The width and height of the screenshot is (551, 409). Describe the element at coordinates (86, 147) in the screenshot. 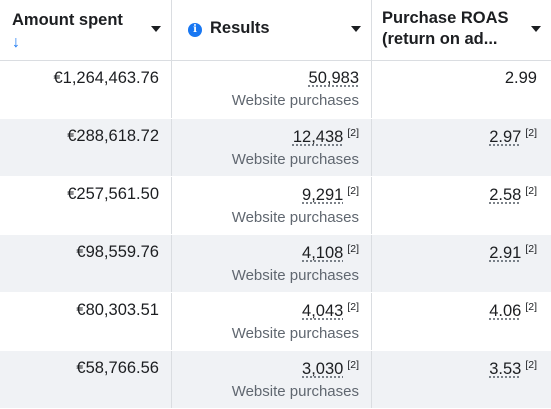

I see `amount-spent-cell: €288,618.72` at that location.